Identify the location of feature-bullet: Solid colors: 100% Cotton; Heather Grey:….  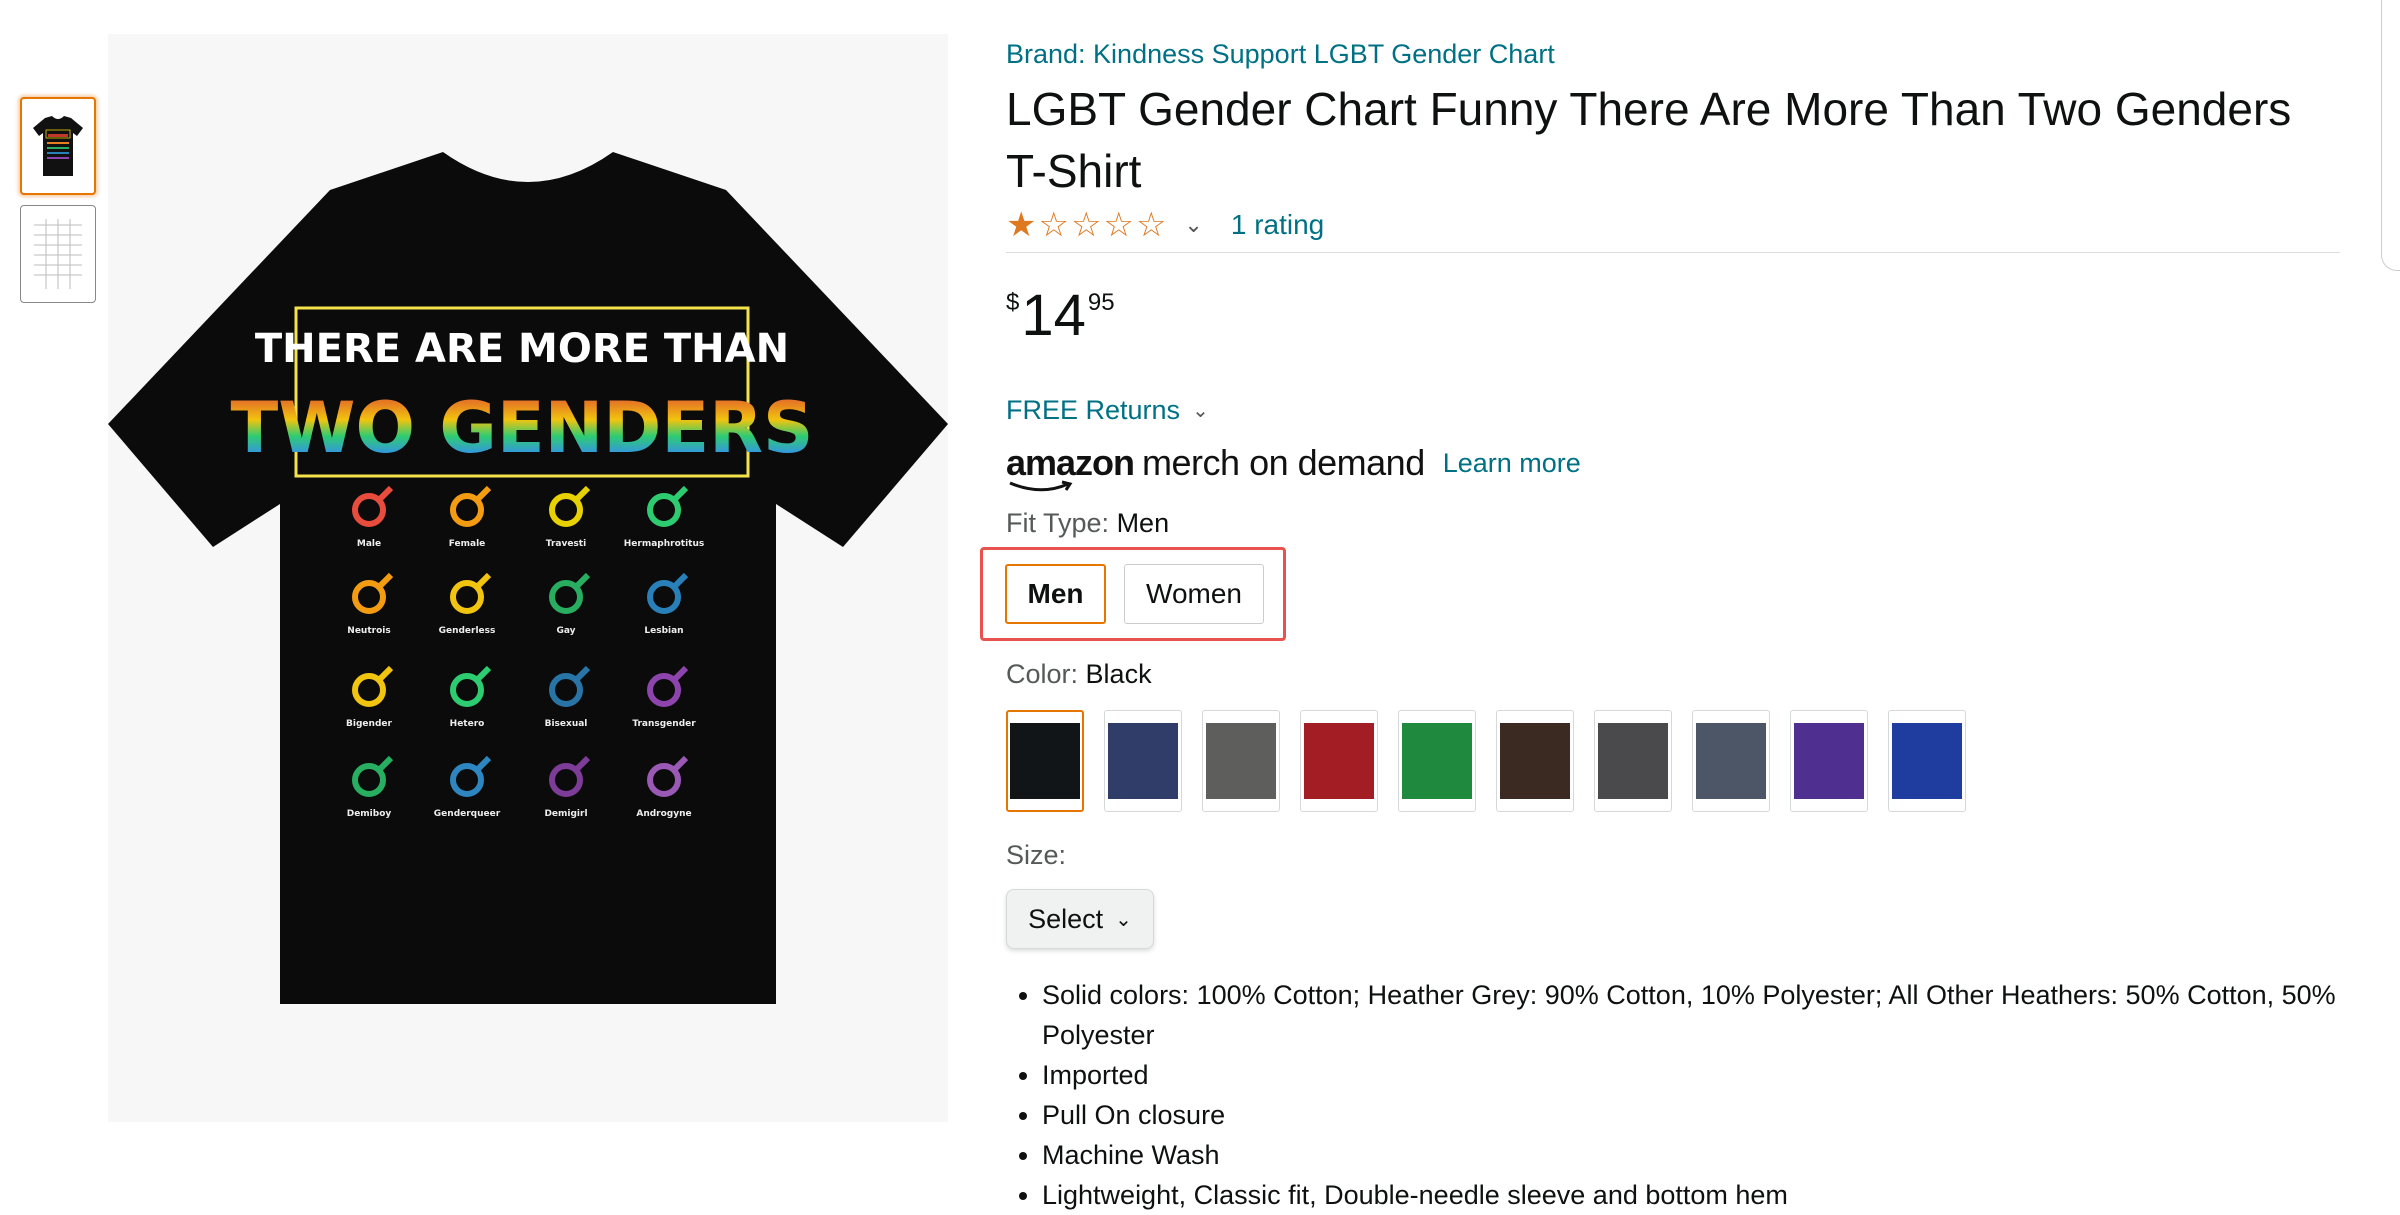
(1691, 1015).